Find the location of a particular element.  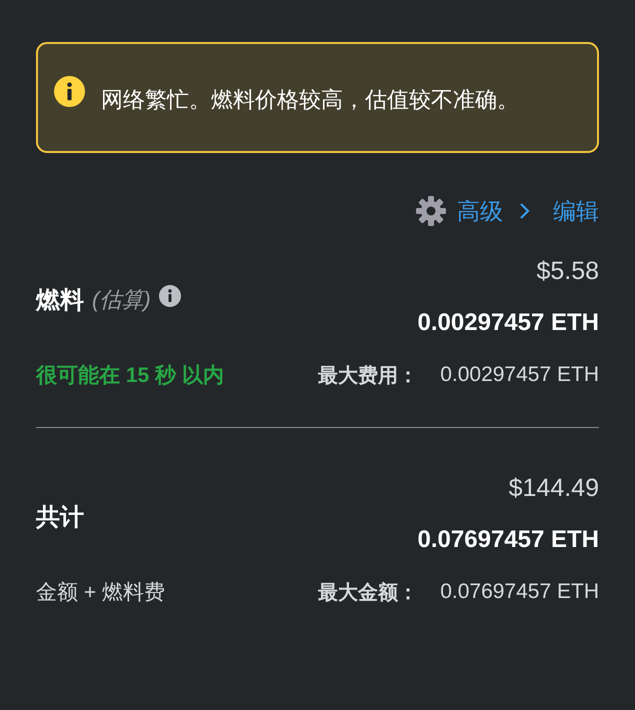

estimate-hint: (估算) is located at coordinates (121, 300).